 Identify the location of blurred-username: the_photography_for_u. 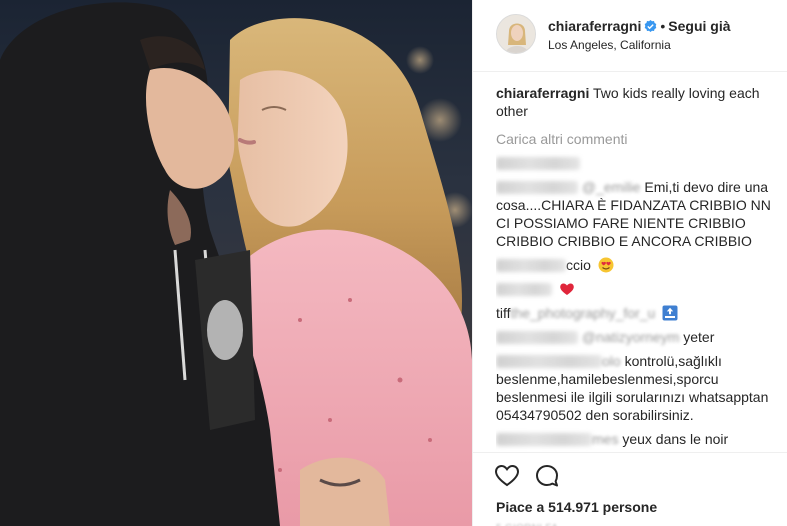
(583, 313).